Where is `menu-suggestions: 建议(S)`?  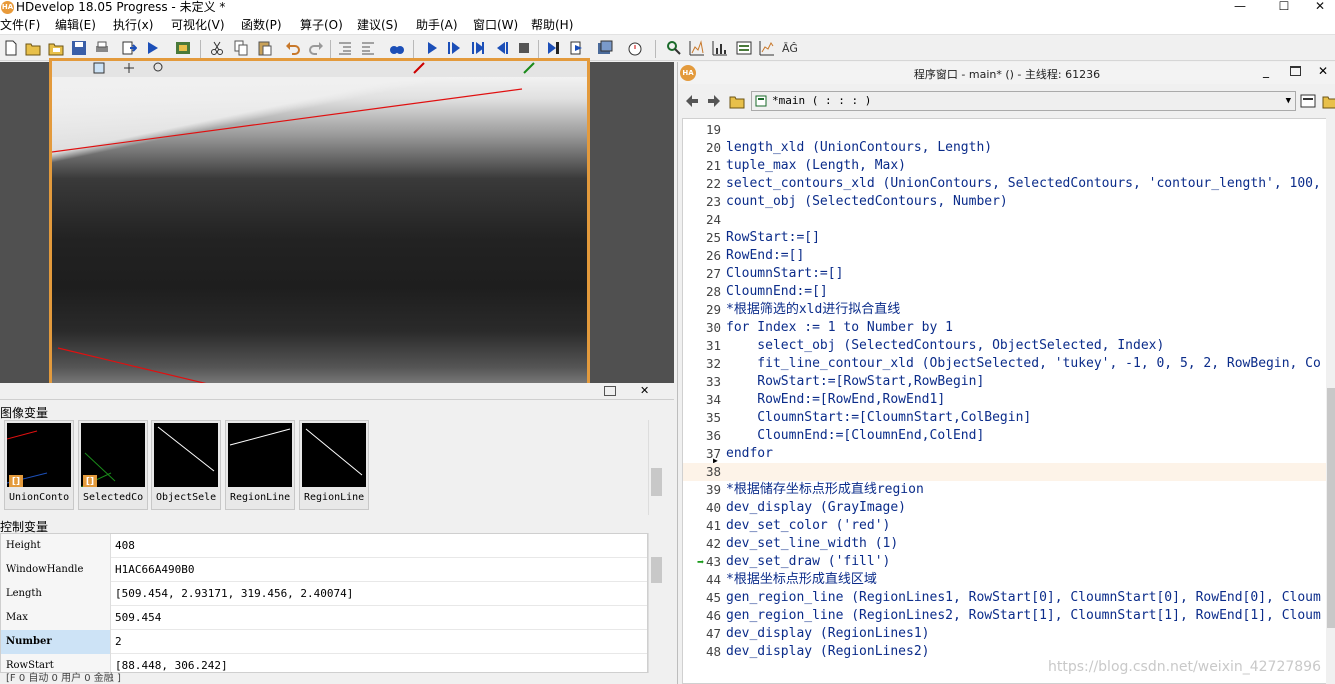
menu-suggestions: 建议(S) is located at coordinates (377, 25).